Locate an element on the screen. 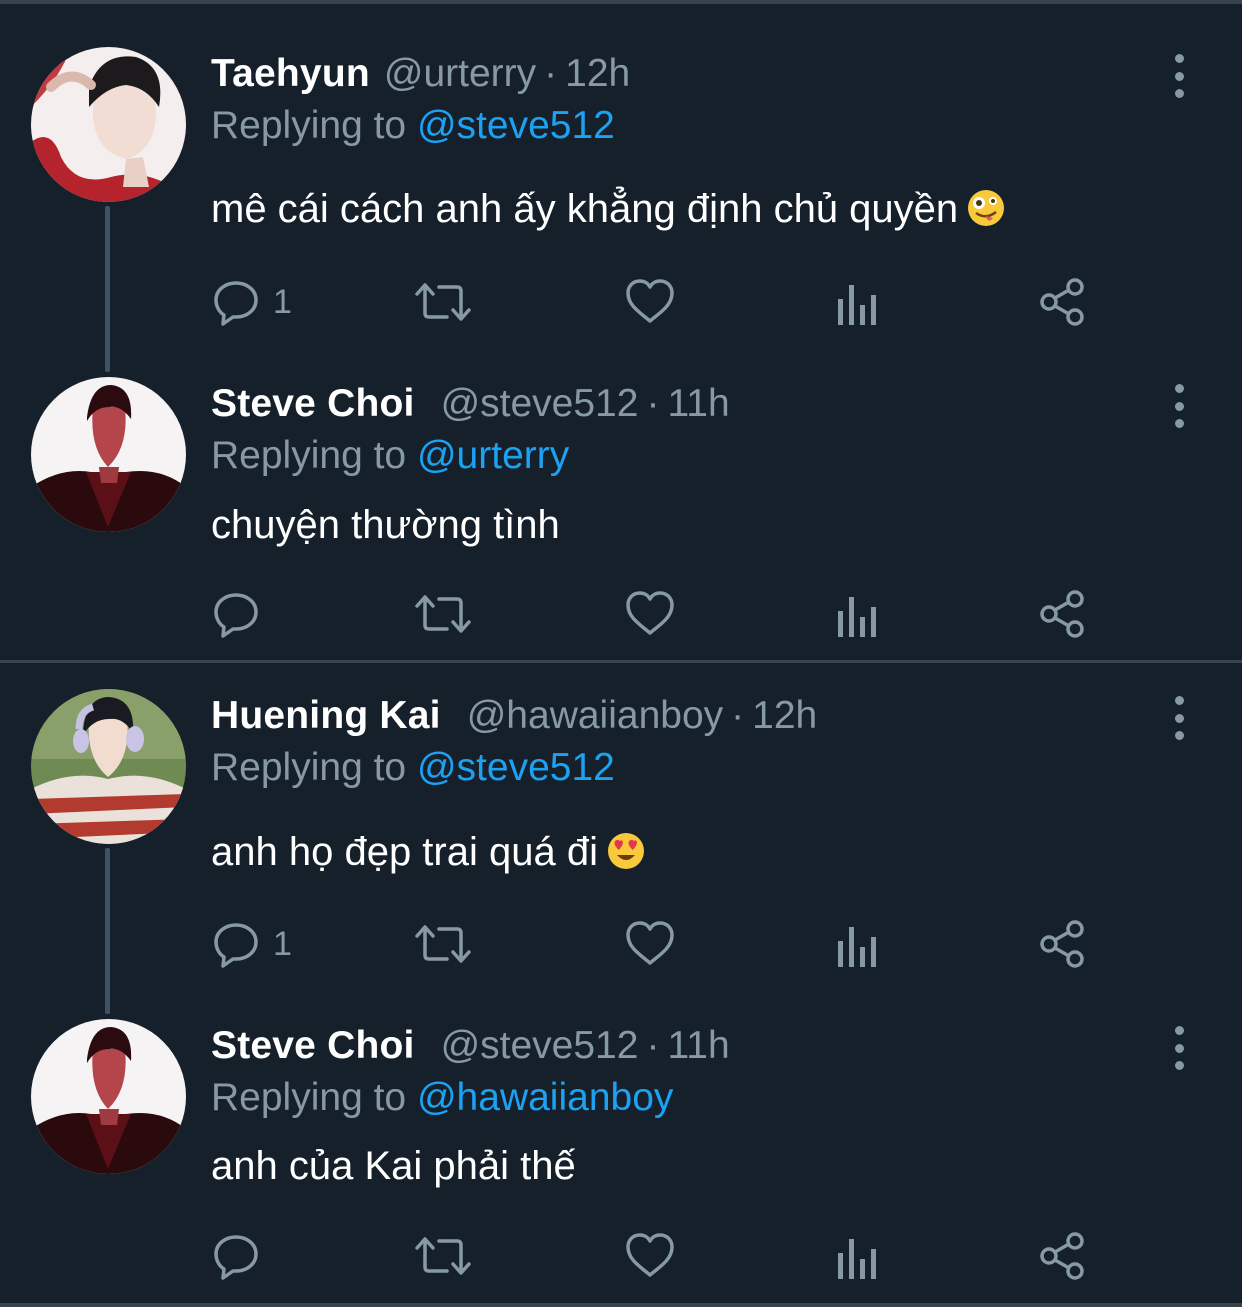  tweet-text-content: chuyện thường tình is located at coordinates (385, 525).